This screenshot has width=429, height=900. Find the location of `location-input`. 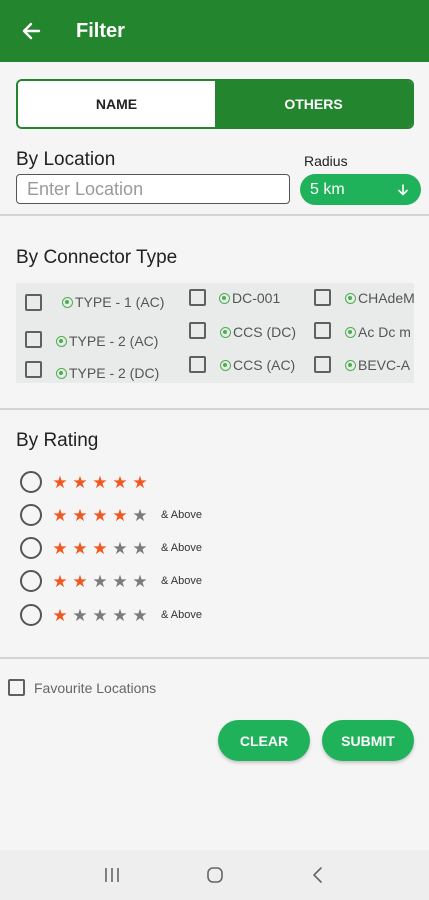

location-input is located at coordinates (153, 189).